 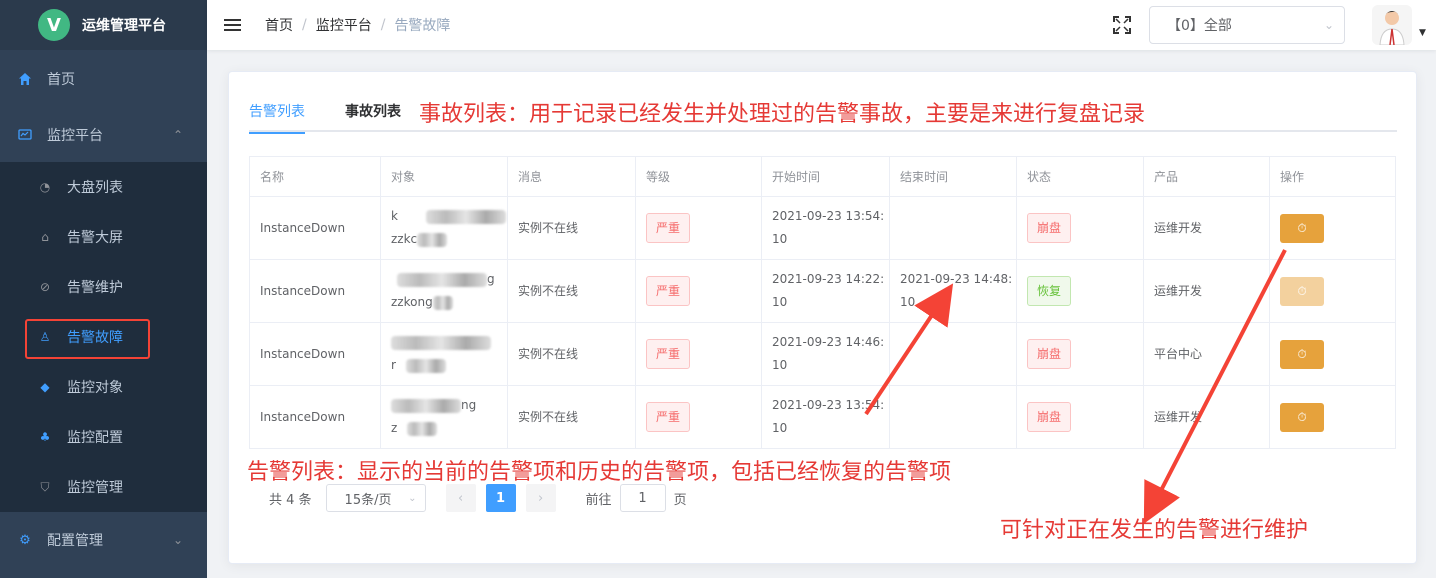 What do you see at coordinates (571, 176) in the screenshot?
I see `col-message: 消息` at bounding box center [571, 176].